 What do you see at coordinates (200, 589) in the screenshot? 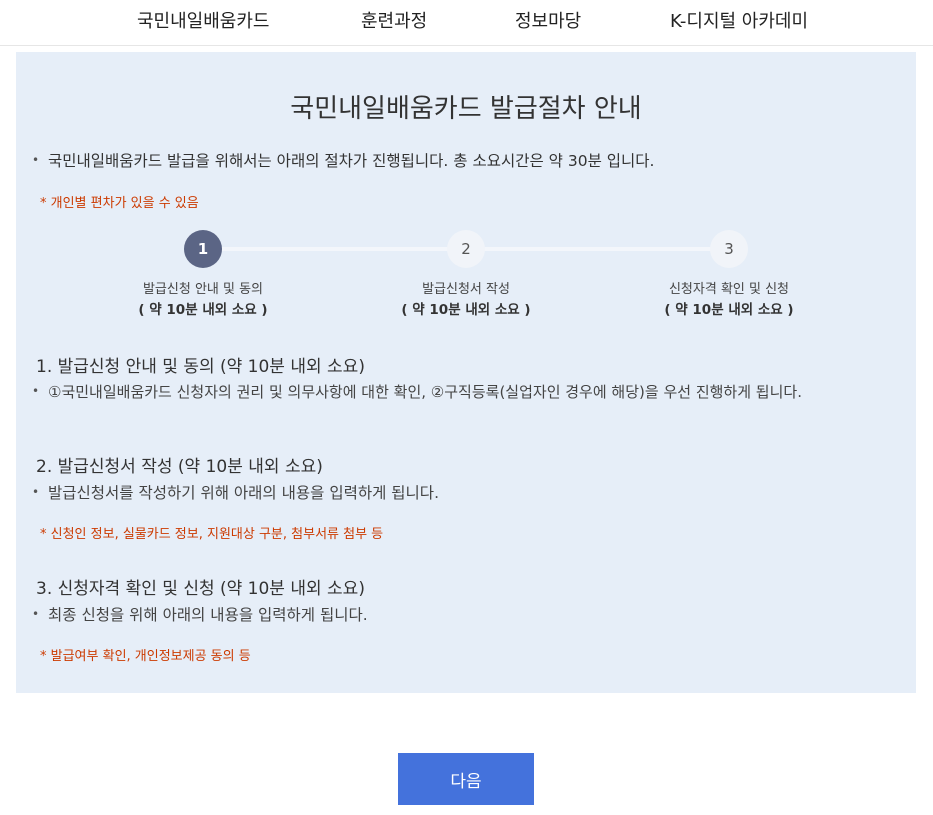
I see `section-3-title: 3. 신청자격 확인 및 신청 (약 10분 내외 소요)` at bounding box center [200, 589].